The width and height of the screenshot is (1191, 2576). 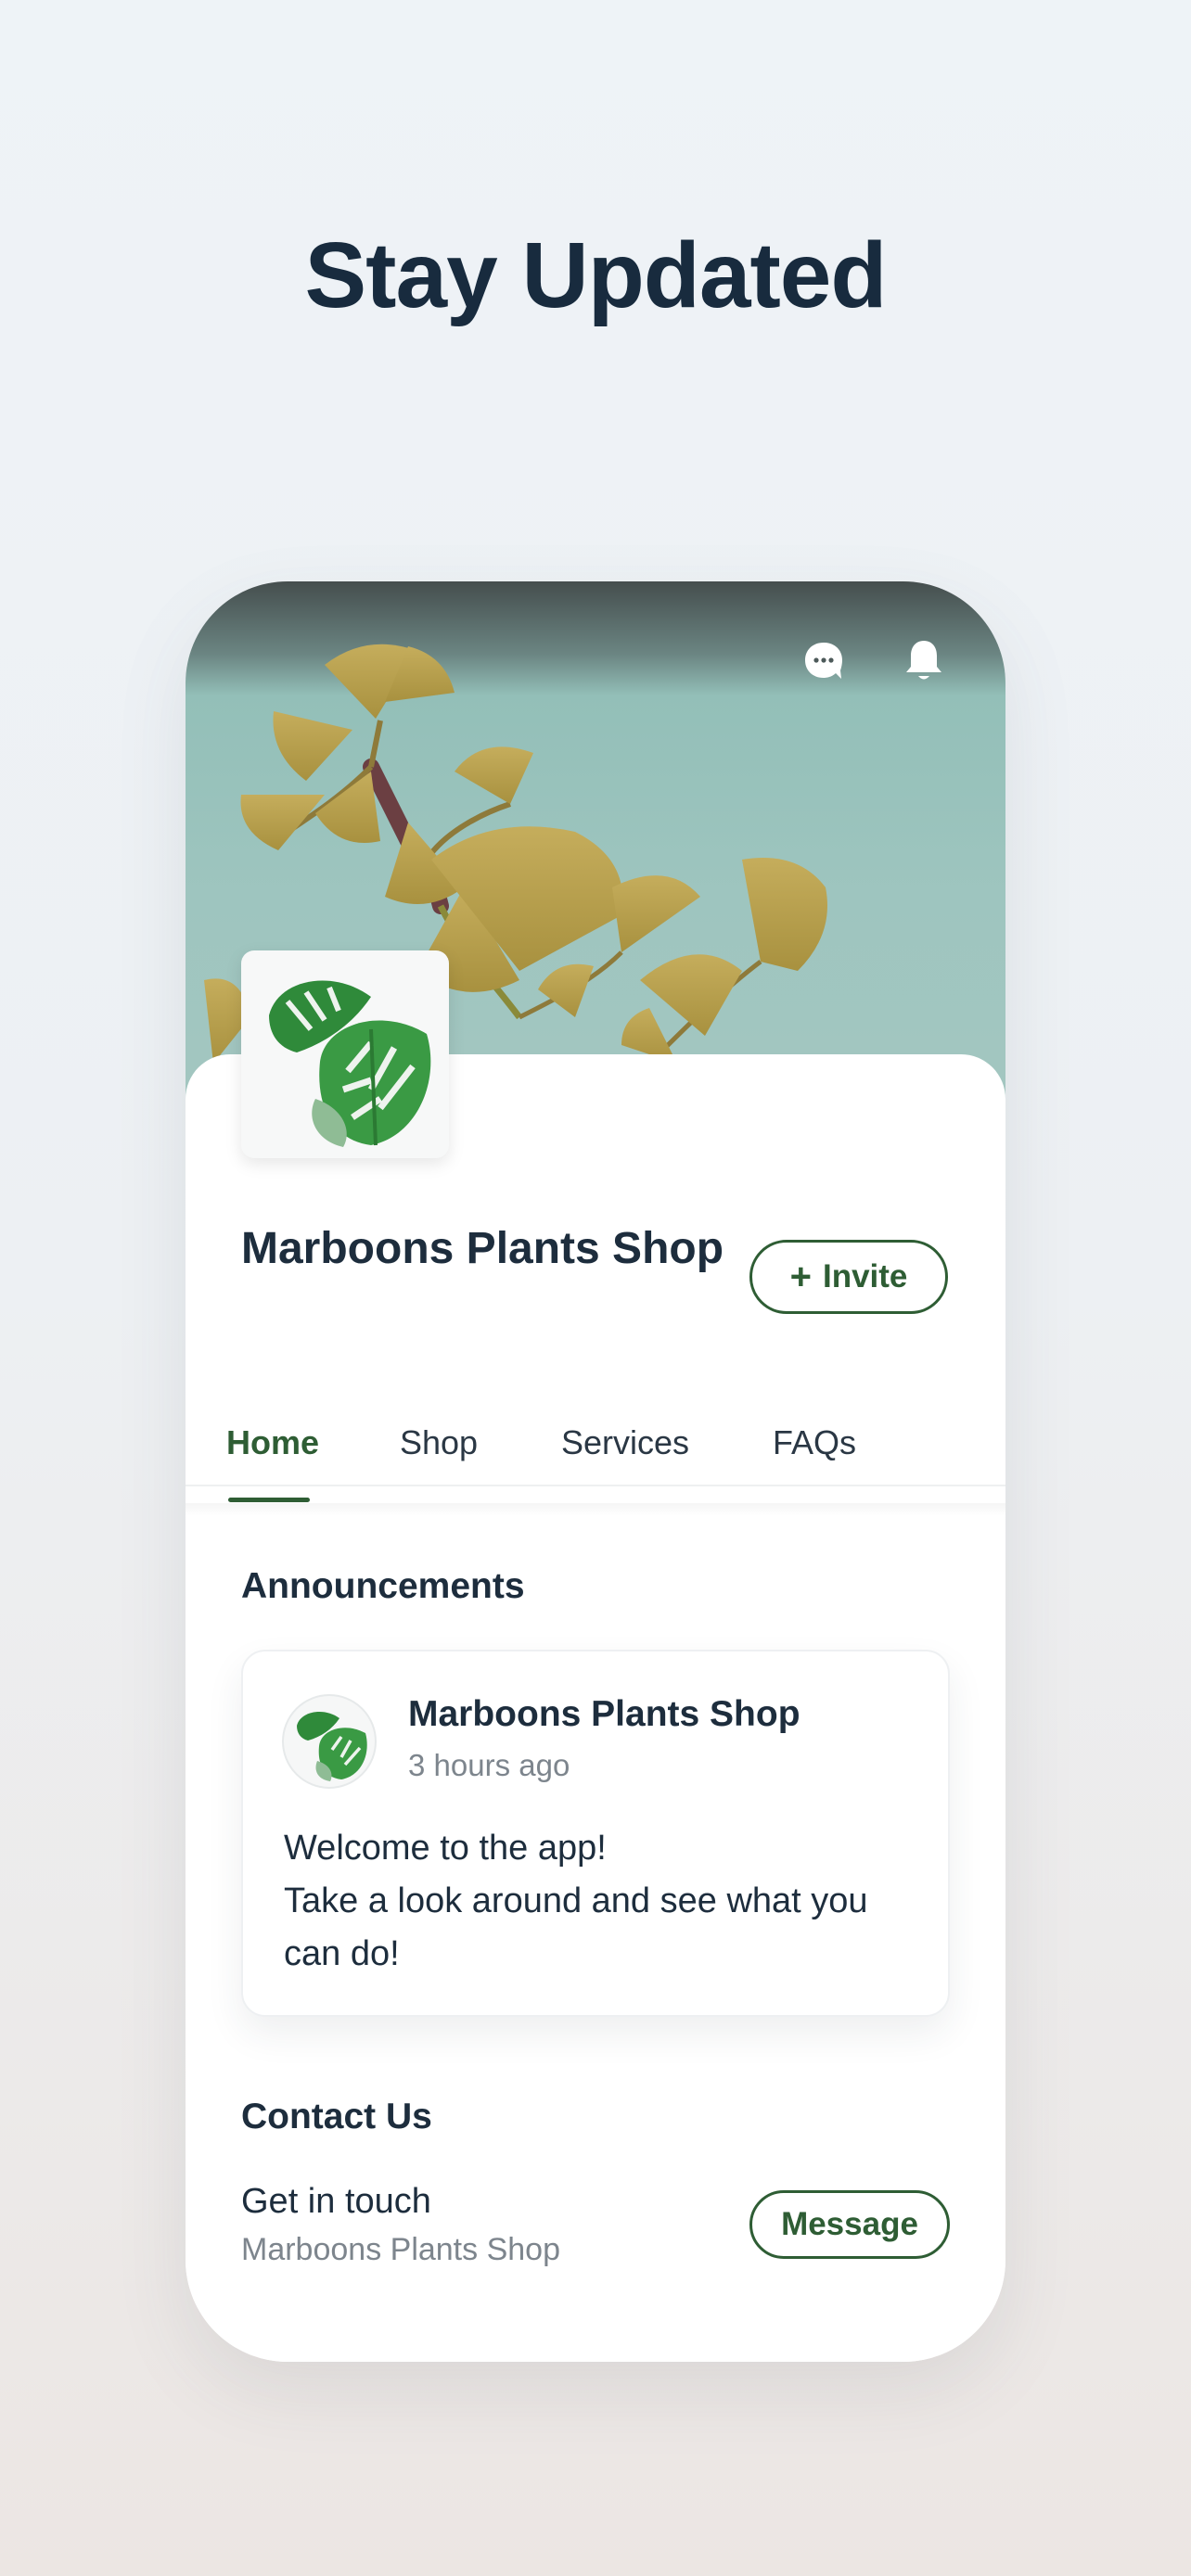 I want to click on avatar, so click(x=329, y=1741).